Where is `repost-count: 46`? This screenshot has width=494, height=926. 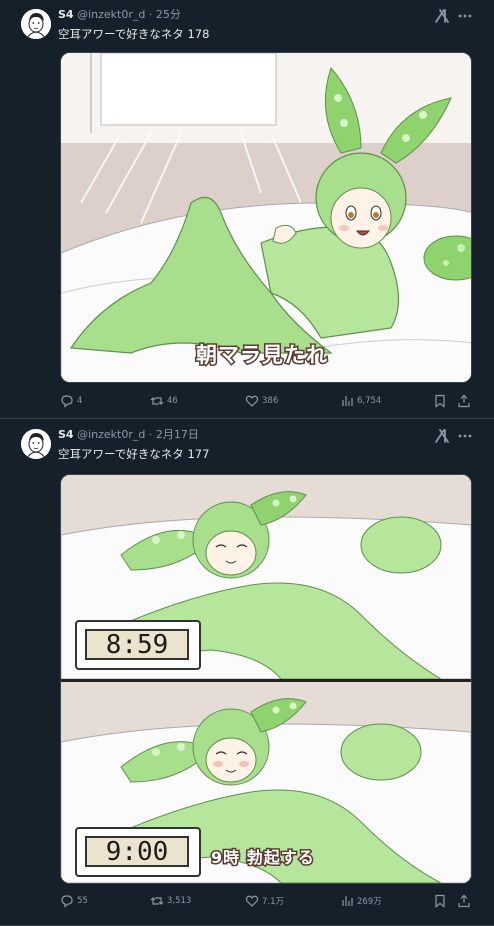
repost-count: 46 is located at coordinates (172, 401).